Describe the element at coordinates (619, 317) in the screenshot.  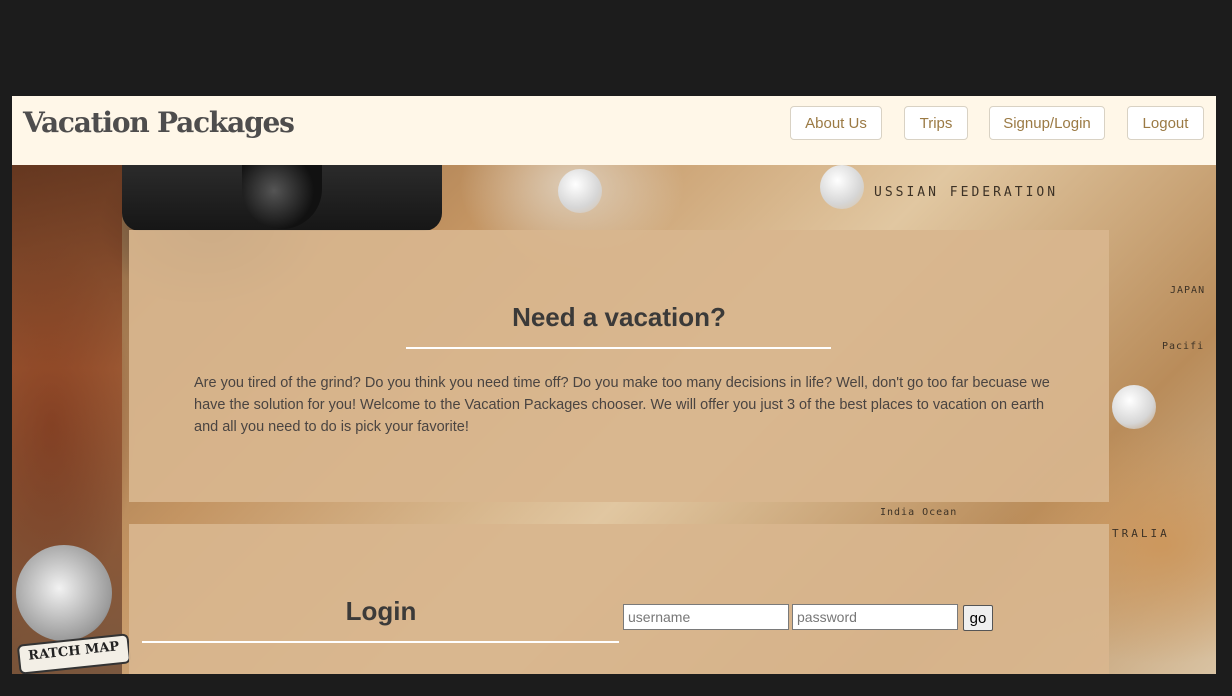
I see `intro-heading: Need a vacation?` at that location.